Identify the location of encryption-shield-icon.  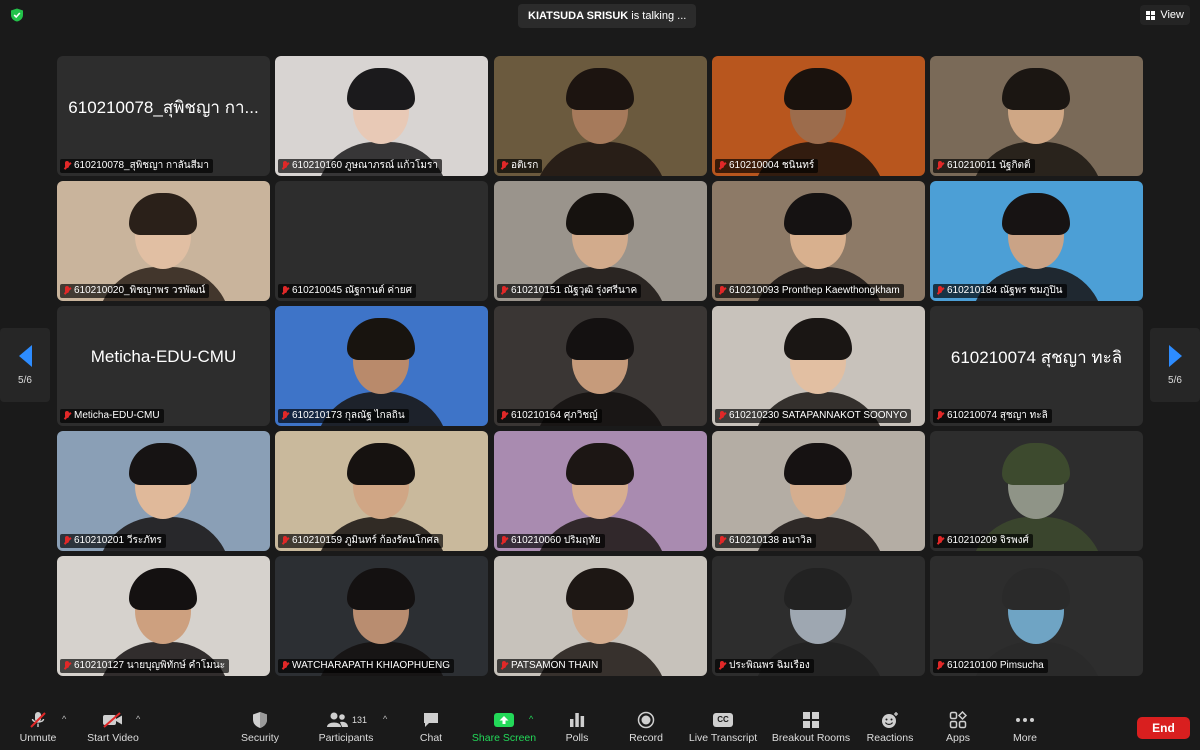
(17, 15).